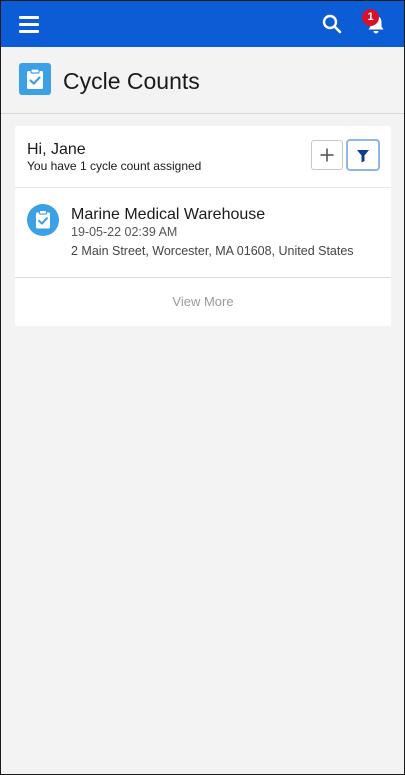 The height and width of the screenshot is (775, 405). What do you see at coordinates (370, 17) in the screenshot?
I see `notification-badge: 1` at bounding box center [370, 17].